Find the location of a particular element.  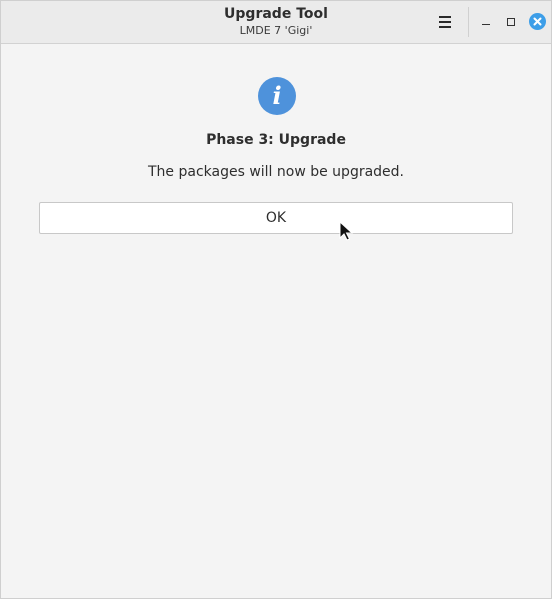

titlebar: Upgrade Tool LMDE 7 'Gigi' is located at coordinates (276, 22).